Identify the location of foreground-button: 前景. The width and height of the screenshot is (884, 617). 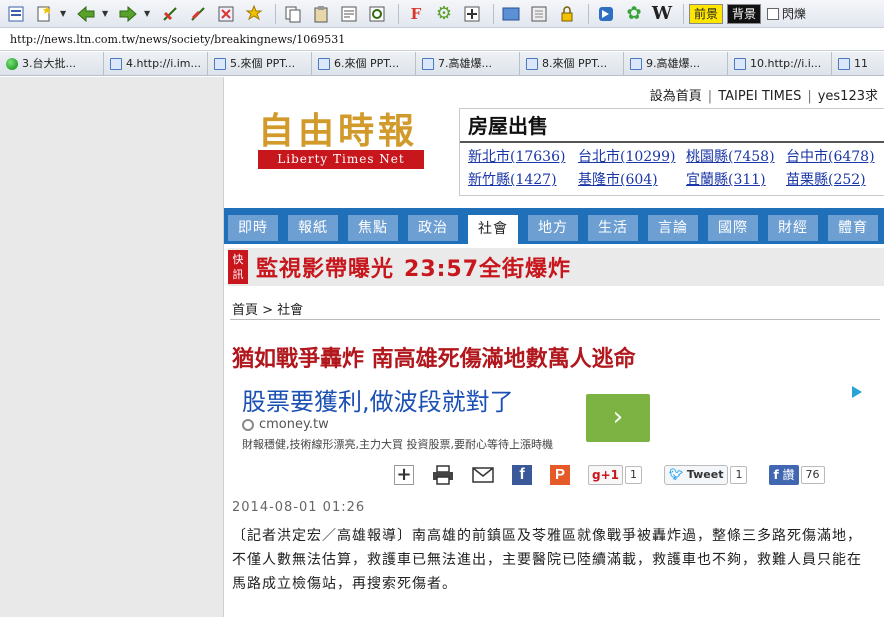
(706, 13).